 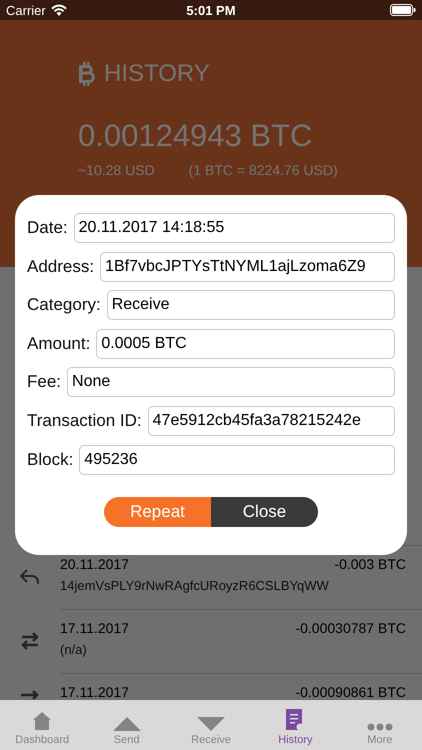 What do you see at coordinates (211, 725) in the screenshot?
I see `tab: Receive` at bounding box center [211, 725].